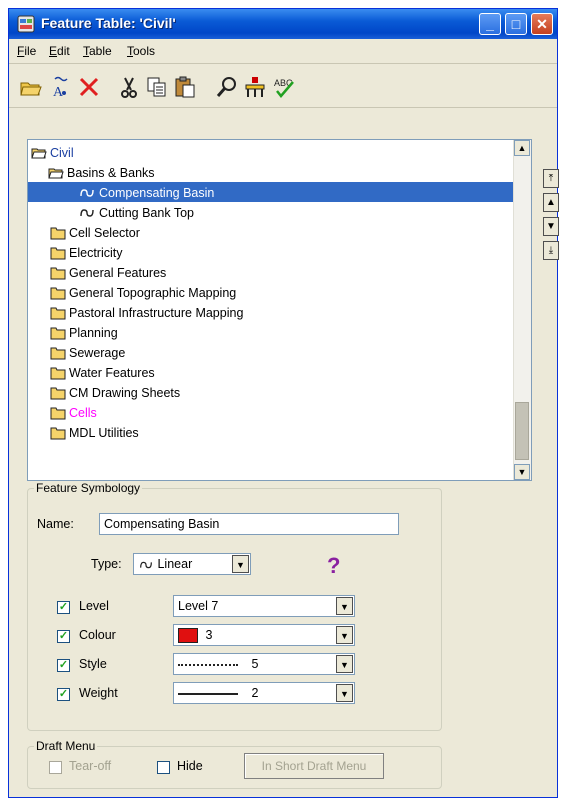  Describe the element at coordinates (157, 87) in the screenshot. I see `copy-icon` at that location.